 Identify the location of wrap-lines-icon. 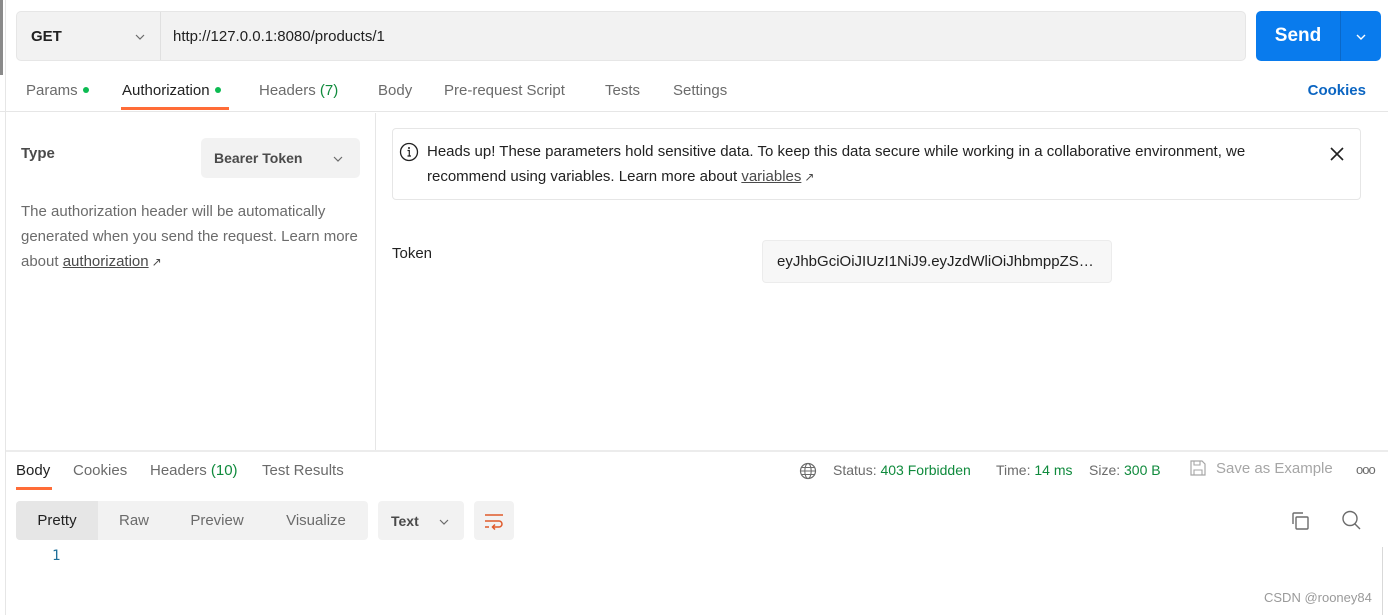
(494, 521).